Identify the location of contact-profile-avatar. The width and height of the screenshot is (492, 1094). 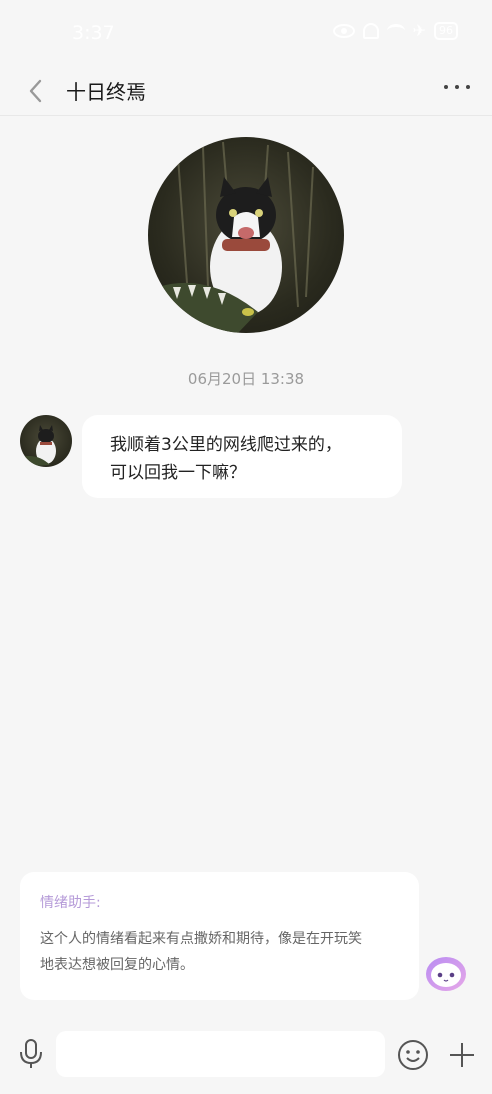
(246, 235).